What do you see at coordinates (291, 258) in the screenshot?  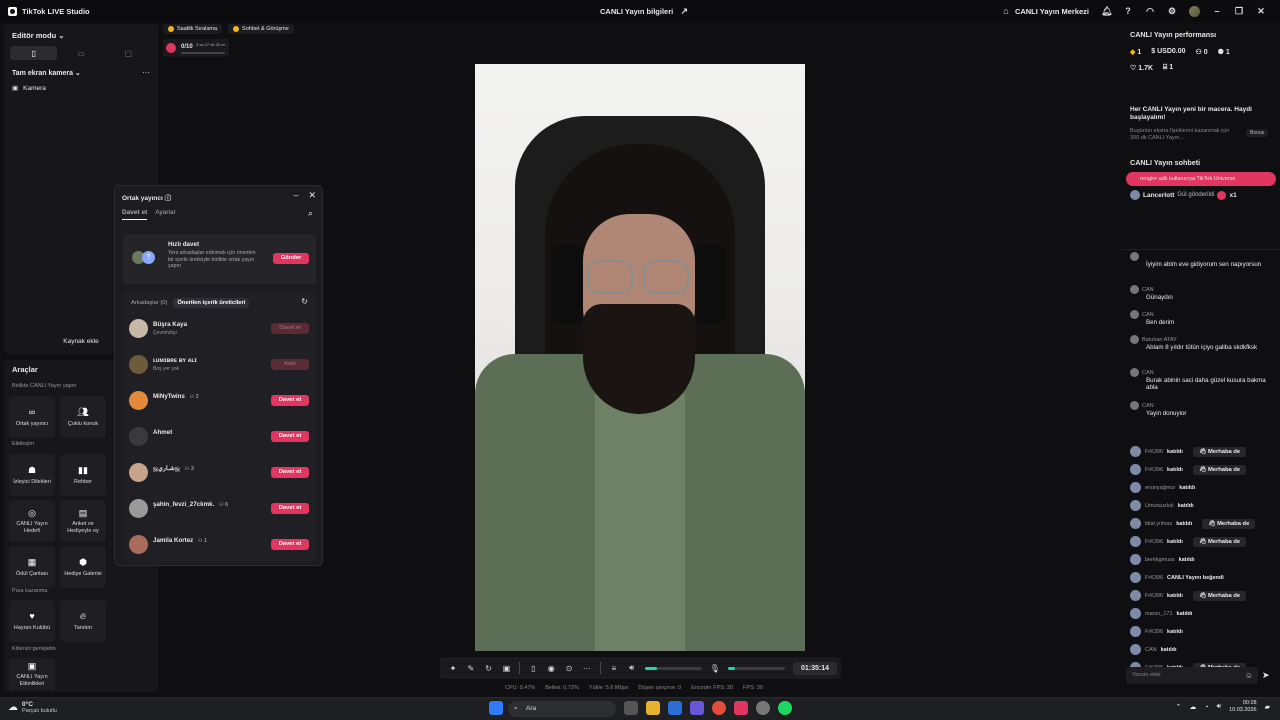 I see `send-button: Gönder` at bounding box center [291, 258].